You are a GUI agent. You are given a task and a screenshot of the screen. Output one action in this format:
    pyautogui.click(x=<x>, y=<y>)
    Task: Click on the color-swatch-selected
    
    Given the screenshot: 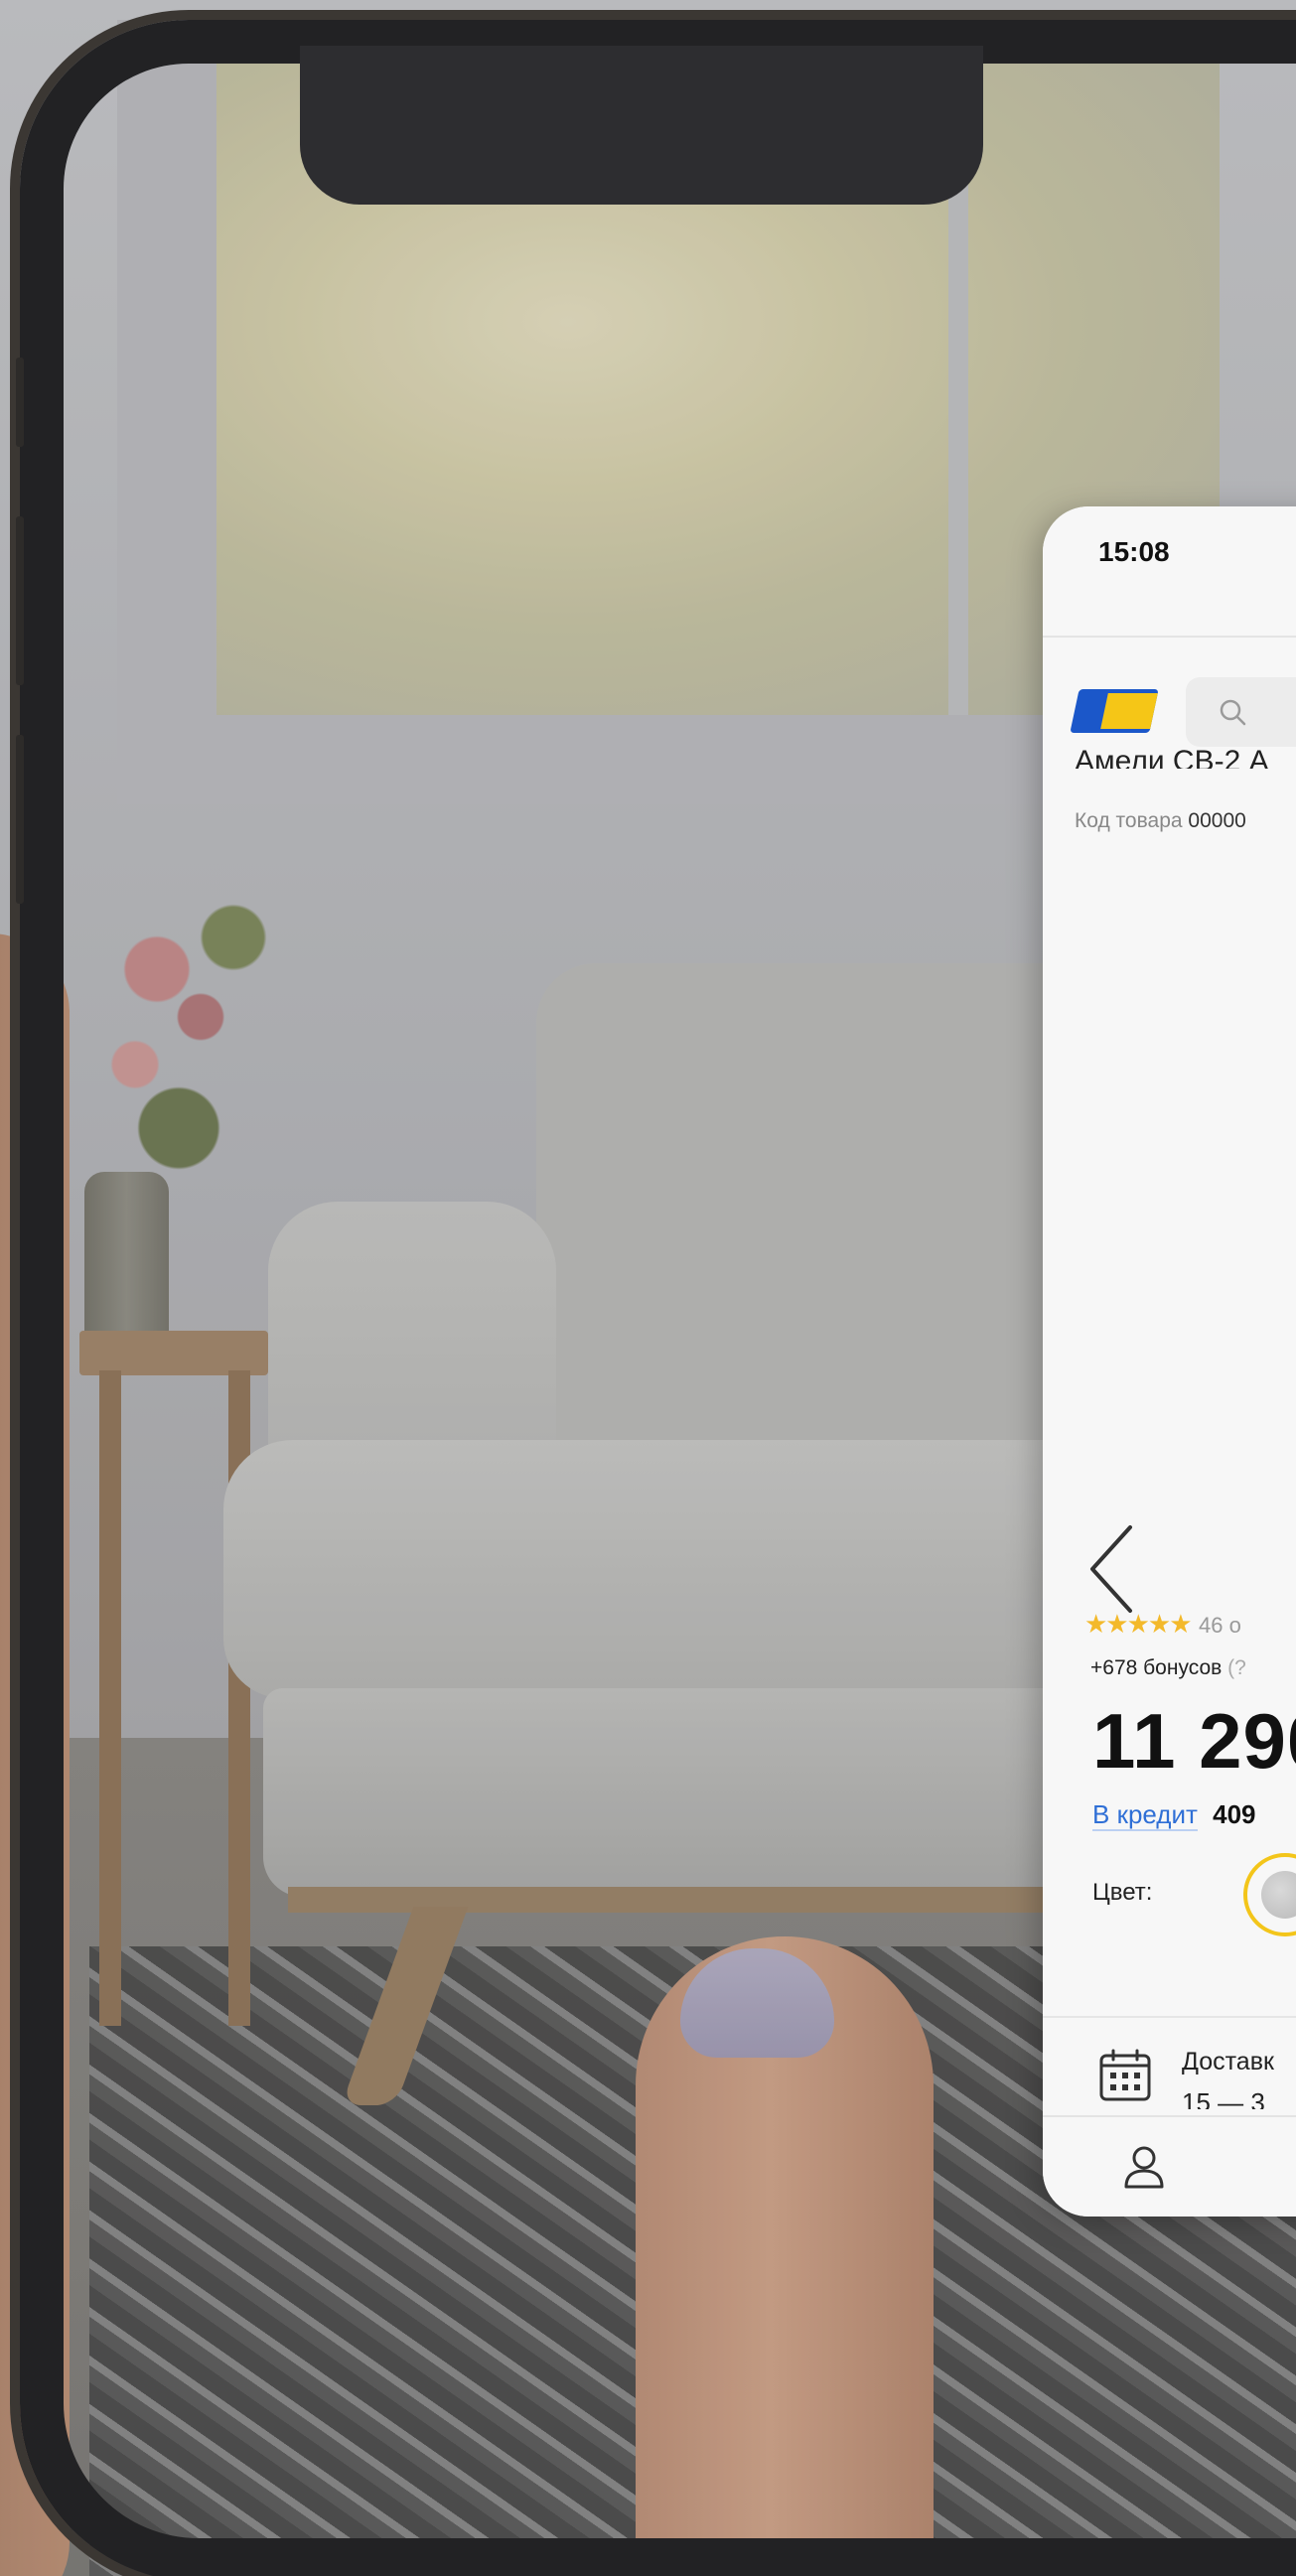 What is the action you would take?
    pyautogui.click(x=1269, y=1895)
    